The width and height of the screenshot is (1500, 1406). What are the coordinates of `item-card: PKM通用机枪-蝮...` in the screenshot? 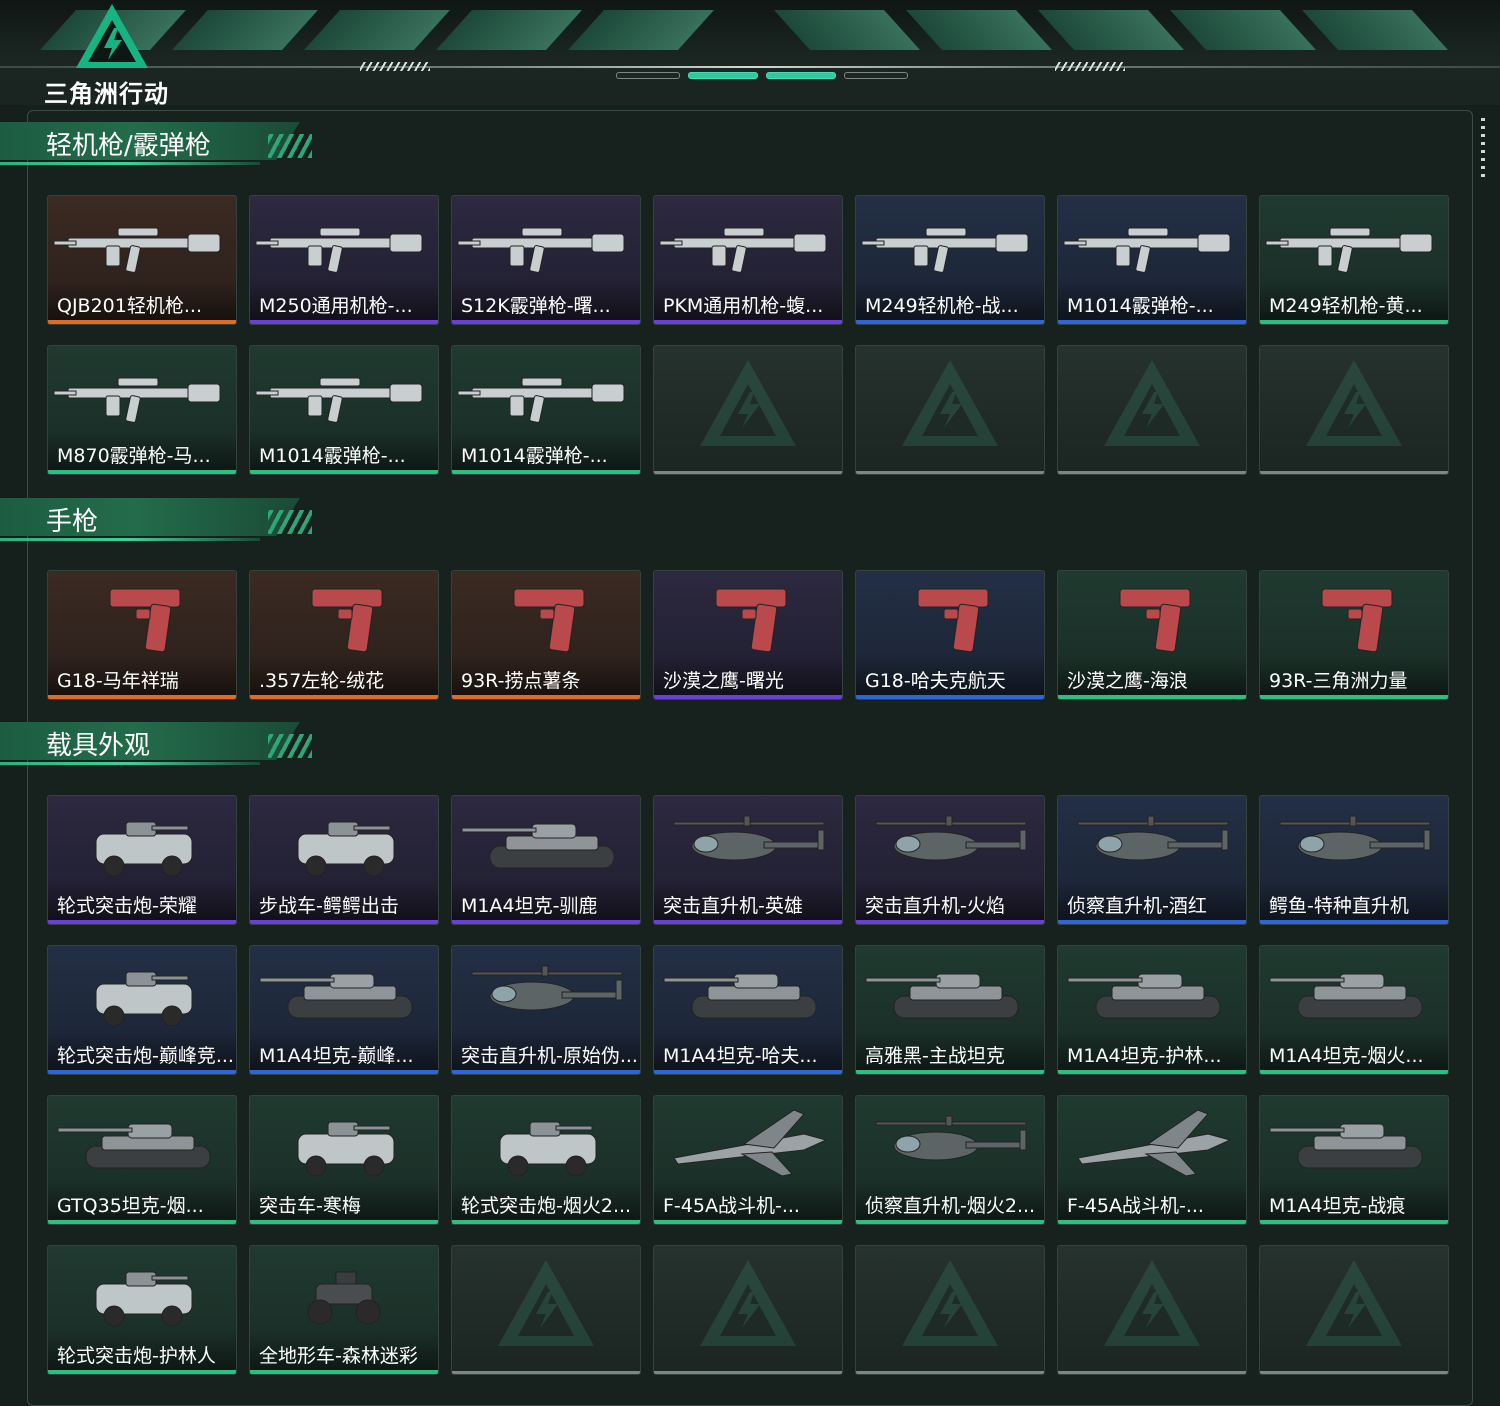 It's located at (748, 260).